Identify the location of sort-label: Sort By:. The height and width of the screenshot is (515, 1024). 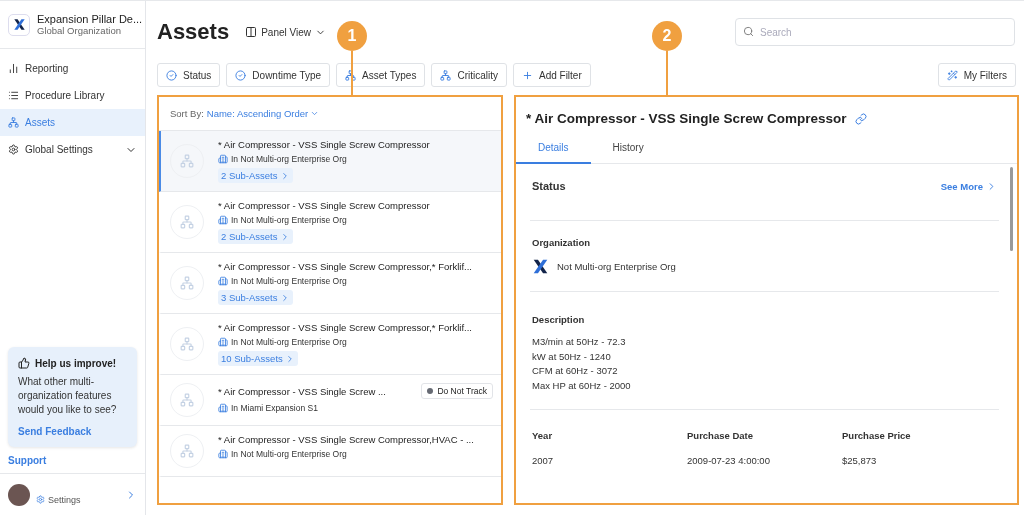
(187, 113).